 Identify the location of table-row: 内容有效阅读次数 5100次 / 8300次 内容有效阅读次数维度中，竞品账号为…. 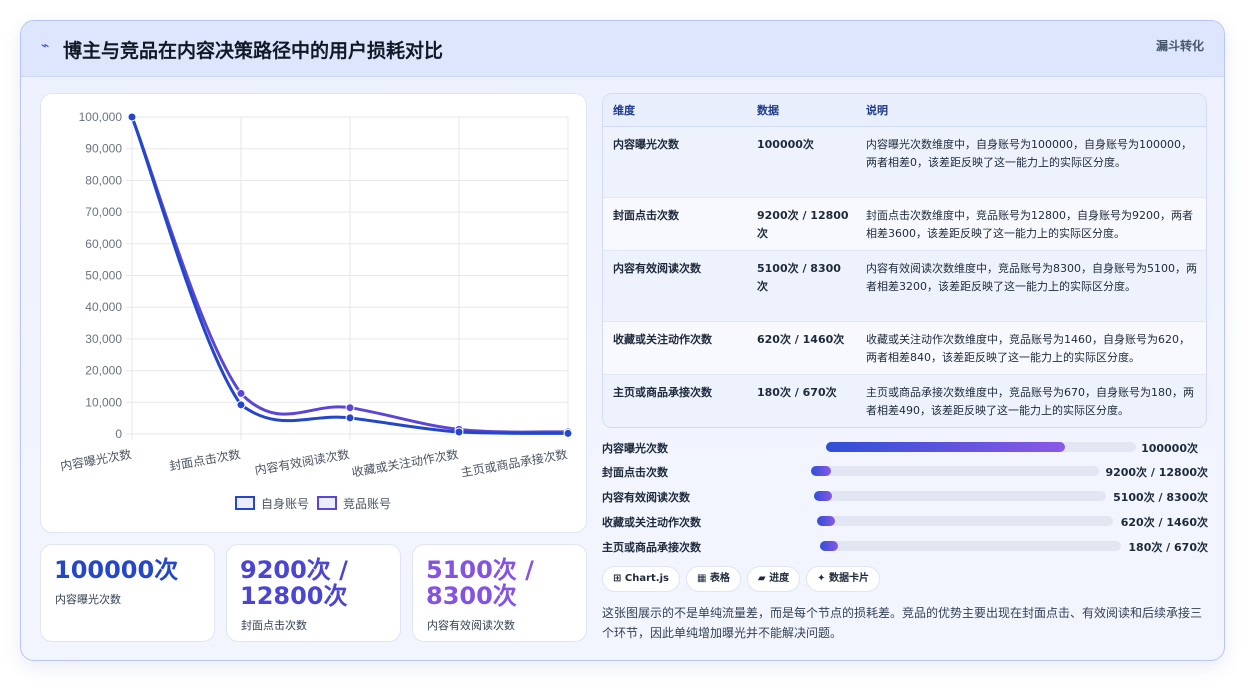
(904, 286).